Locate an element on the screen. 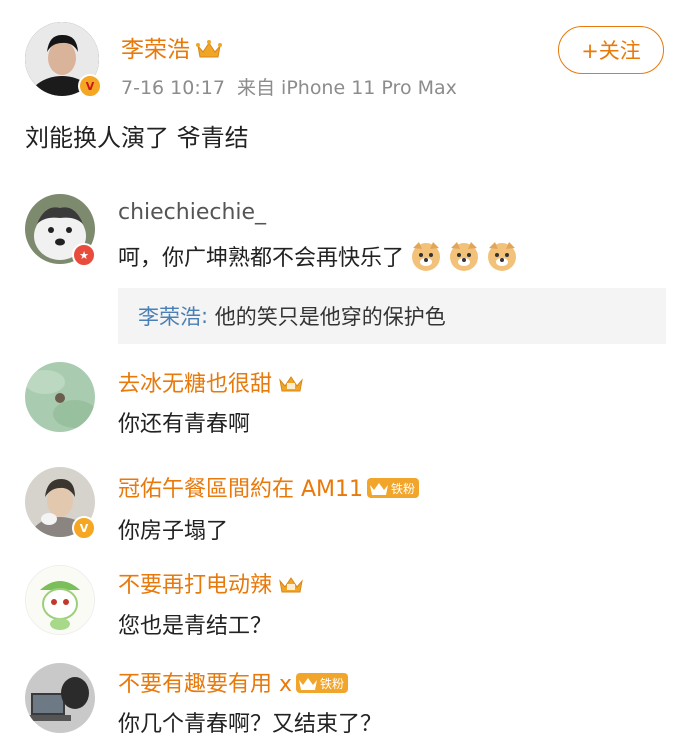 The image size is (690, 751). comment-username: 冠佑午餐區間約在 AM11 铁粉 is located at coordinates (269, 487).